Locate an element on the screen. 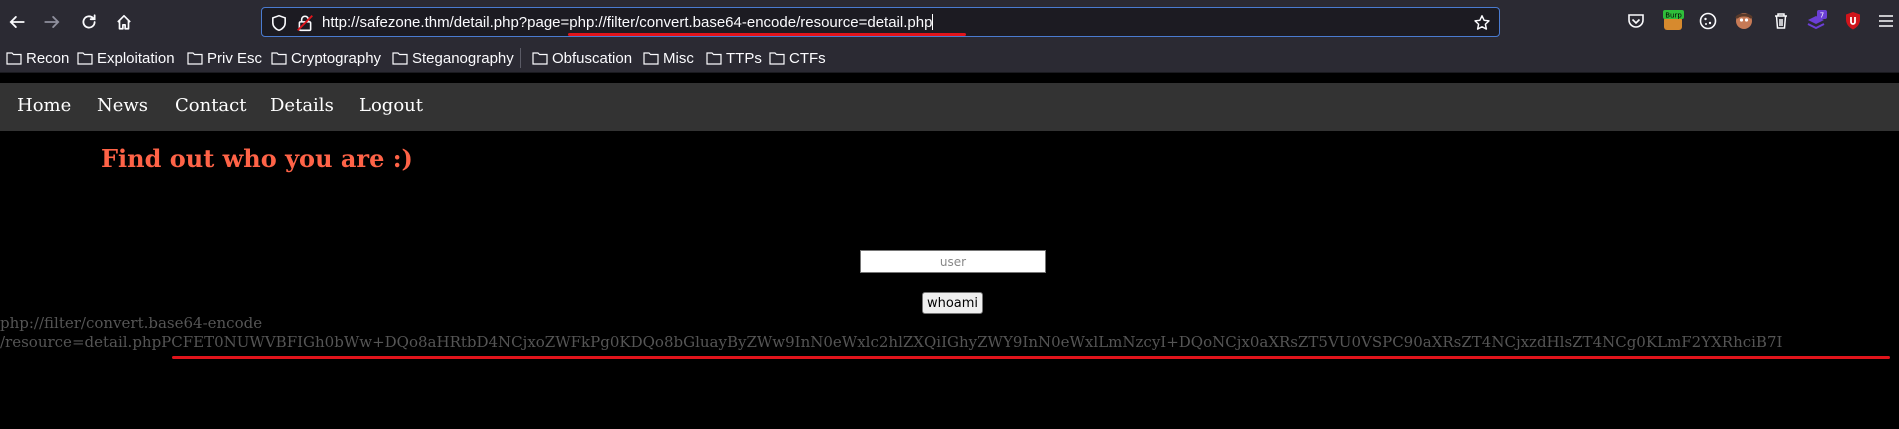 This screenshot has width=1899, height=429. whoami-button: whoami is located at coordinates (952, 303).